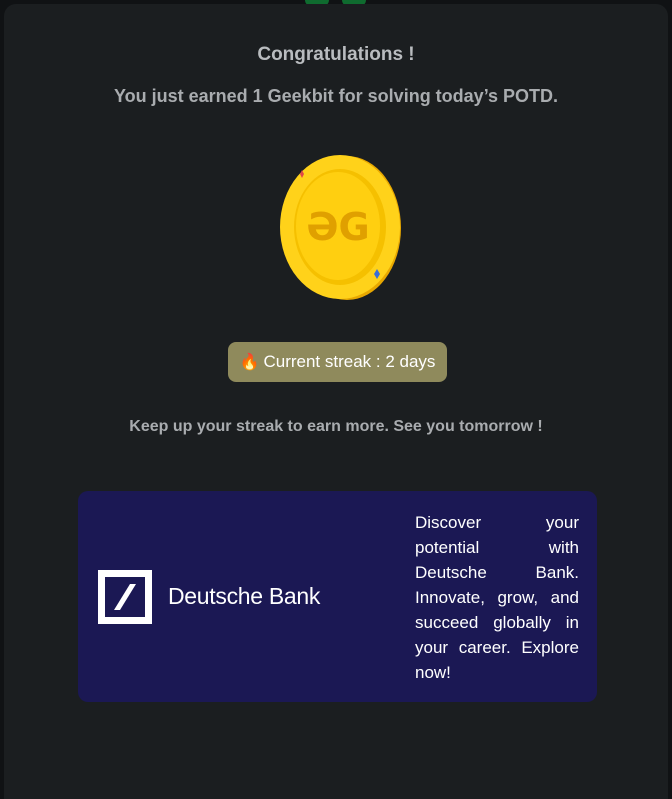  Describe the element at coordinates (249, 362) in the screenshot. I see `fire-icon: 🔥` at that location.